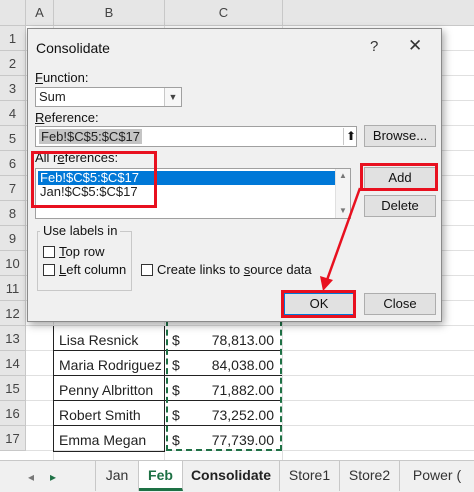 This screenshot has height=492, width=474. Describe the element at coordinates (91, 136) in the screenshot. I see `reference-value: Feb!$C$5:$C$17` at that location.